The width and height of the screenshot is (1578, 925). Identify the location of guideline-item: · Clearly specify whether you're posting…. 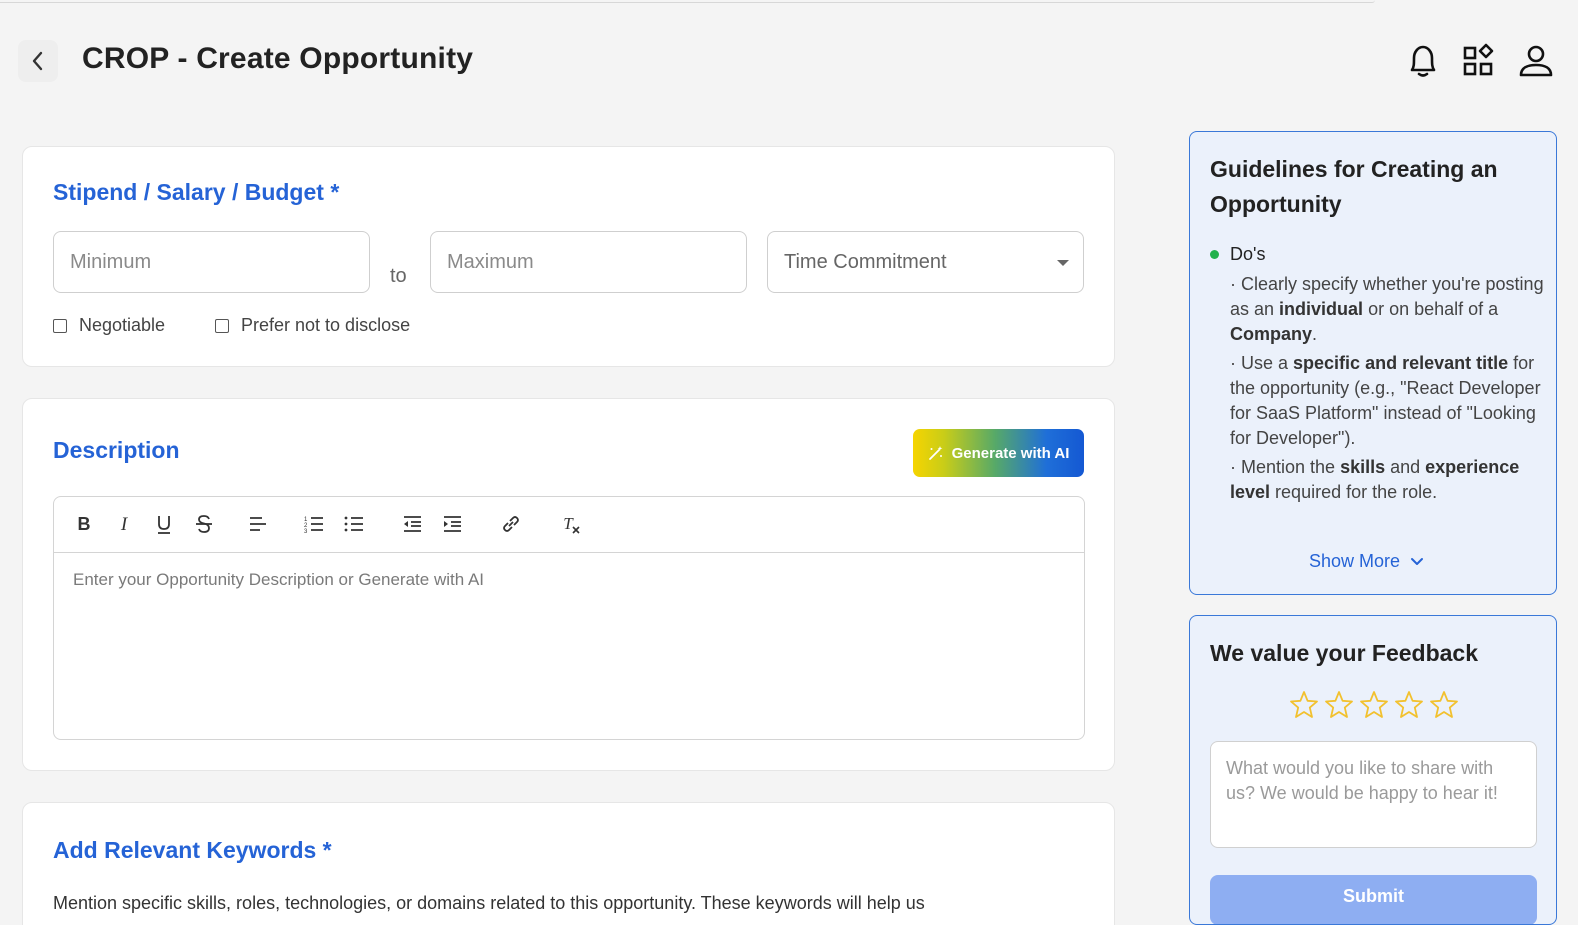
(1387, 309).